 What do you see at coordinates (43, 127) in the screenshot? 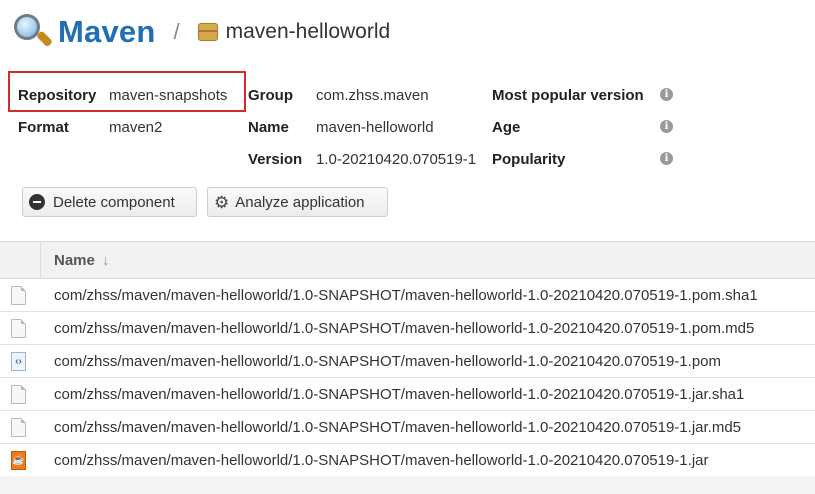
I see `format-label: Format` at bounding box center [43, 127].